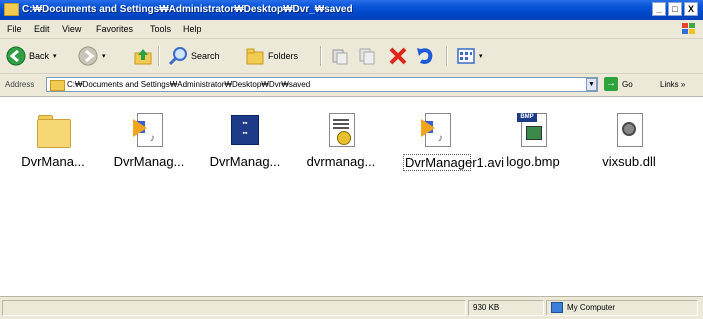  I want to click on menu-favorites: Favorites, so click(114, 29).